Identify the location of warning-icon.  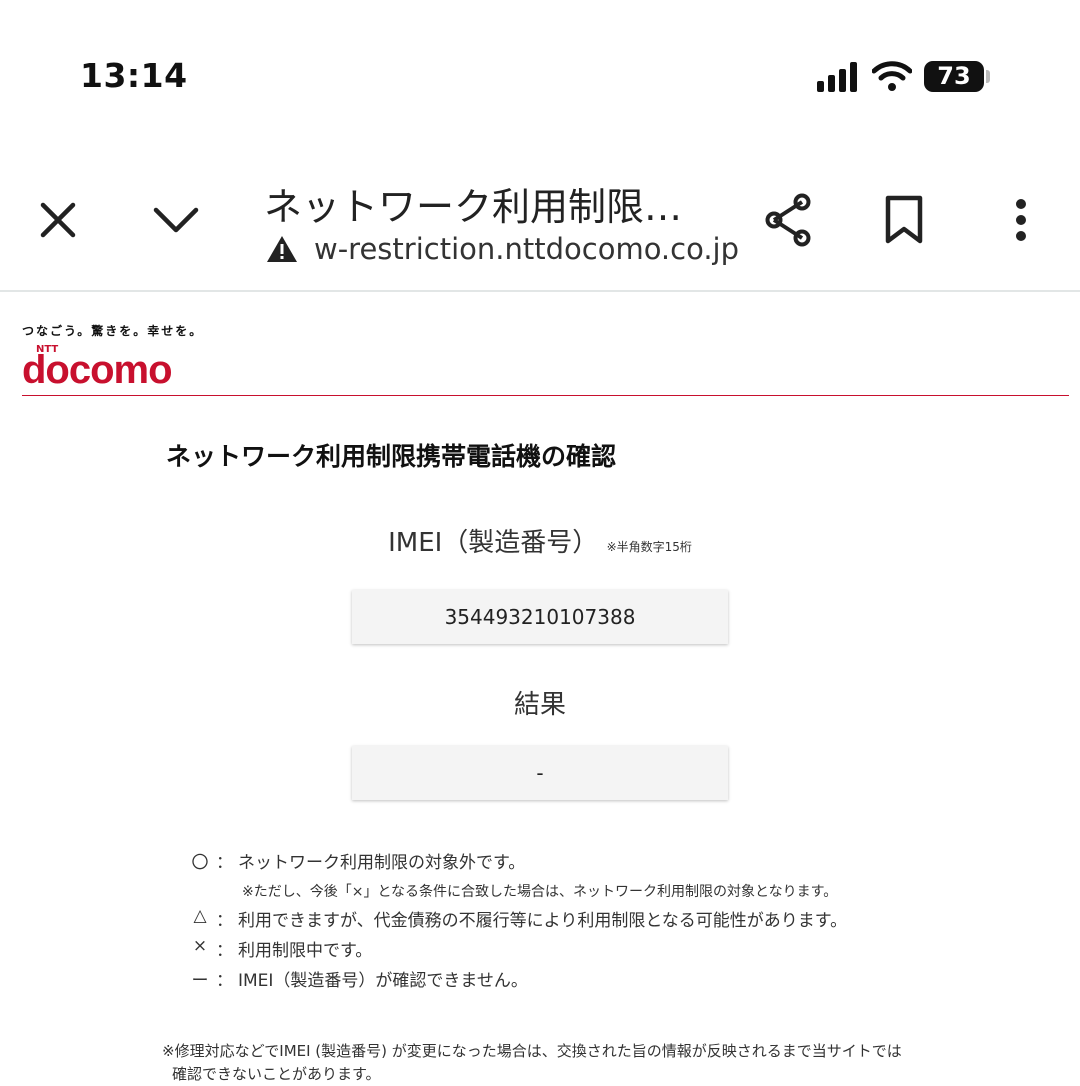
(282, 249).